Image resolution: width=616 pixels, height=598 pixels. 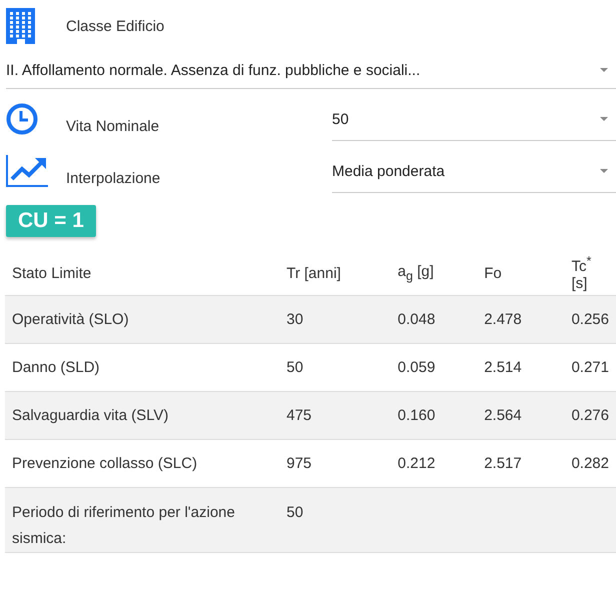 What do you see at coordinates (474, 171) in the screenshot?
I see `dropdown-select: Media ponderata` at bounding box center [474, 171].